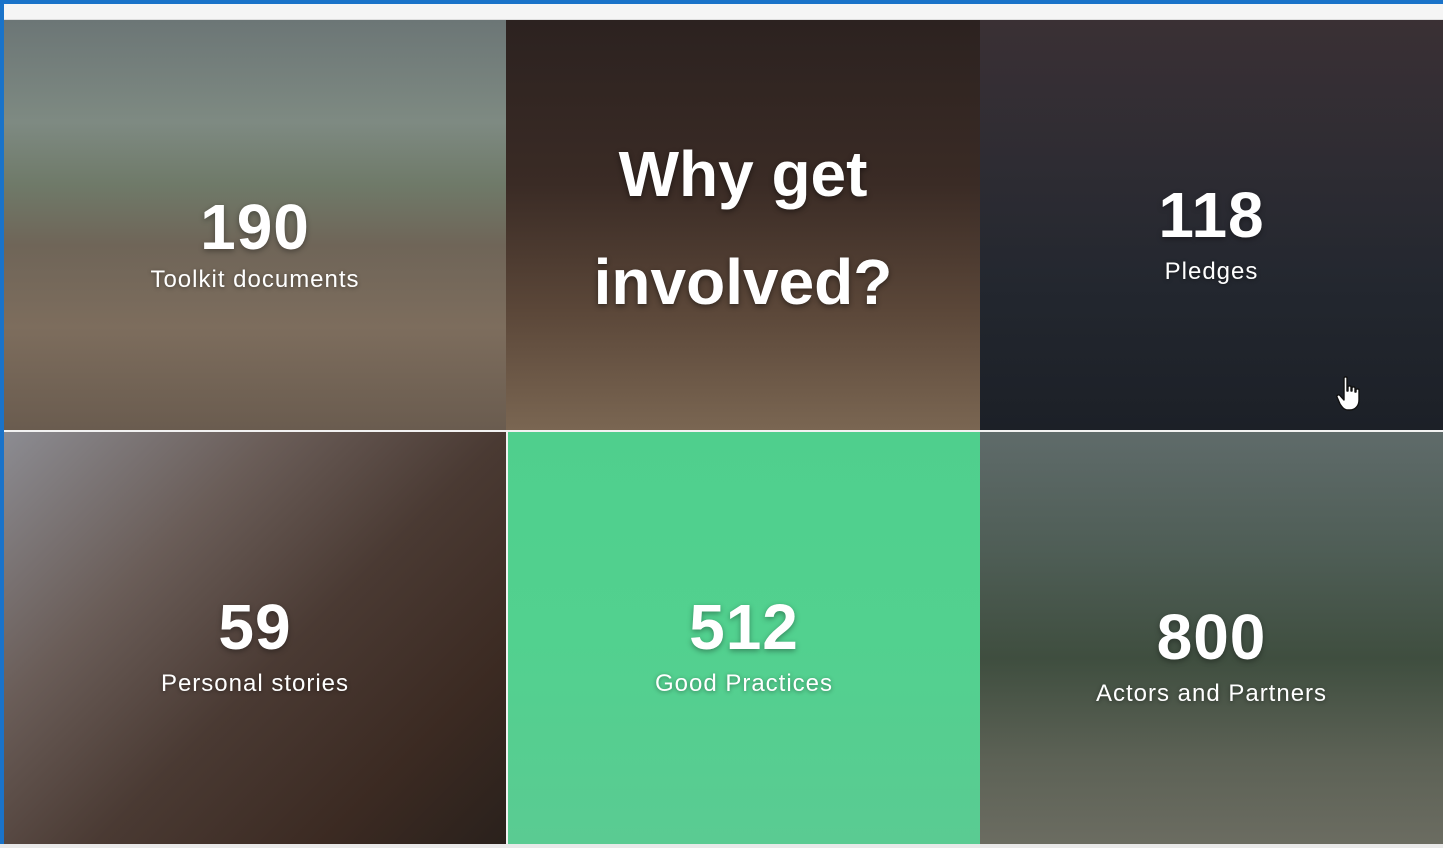 Image resolution: width=1443 pixels, height=848 pixels. Describe the element at coordinates (743, 282) in the screenshot. I see `headline-line-2: involved?` at that location.